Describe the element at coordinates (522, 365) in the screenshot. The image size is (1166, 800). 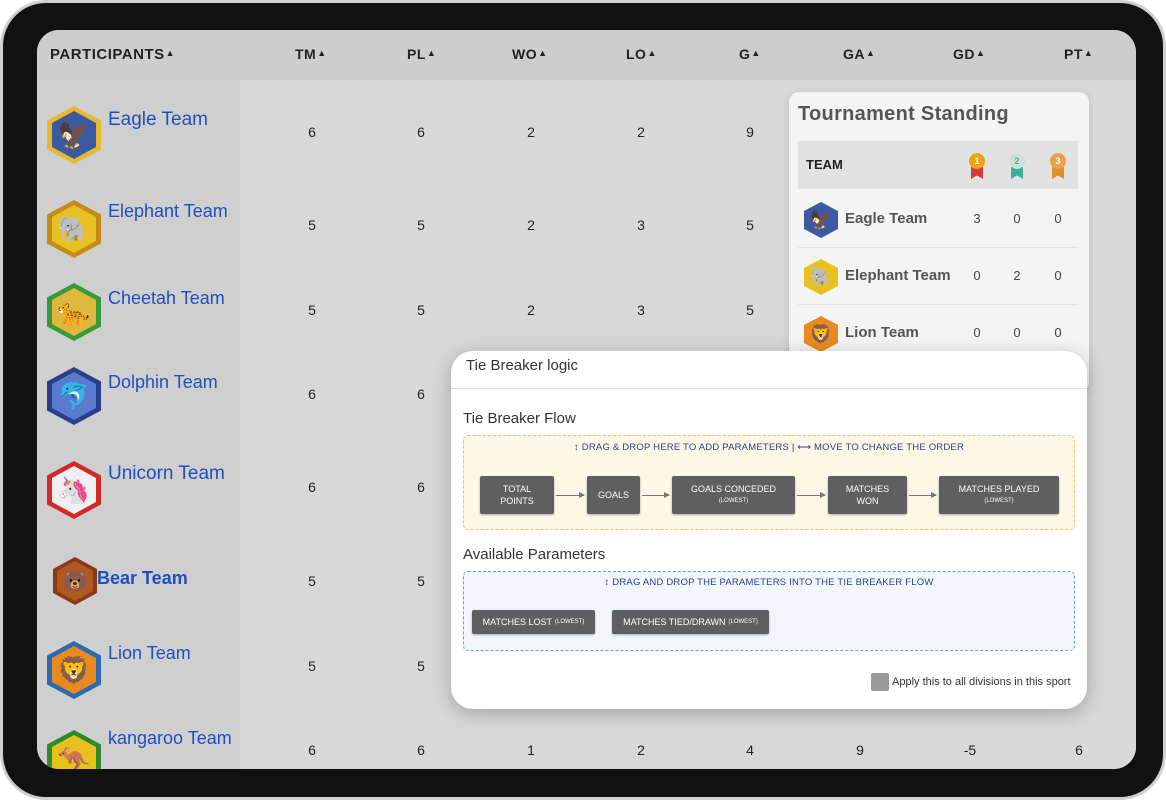
I see `modal-title: Tie Breaker logic` at that location.